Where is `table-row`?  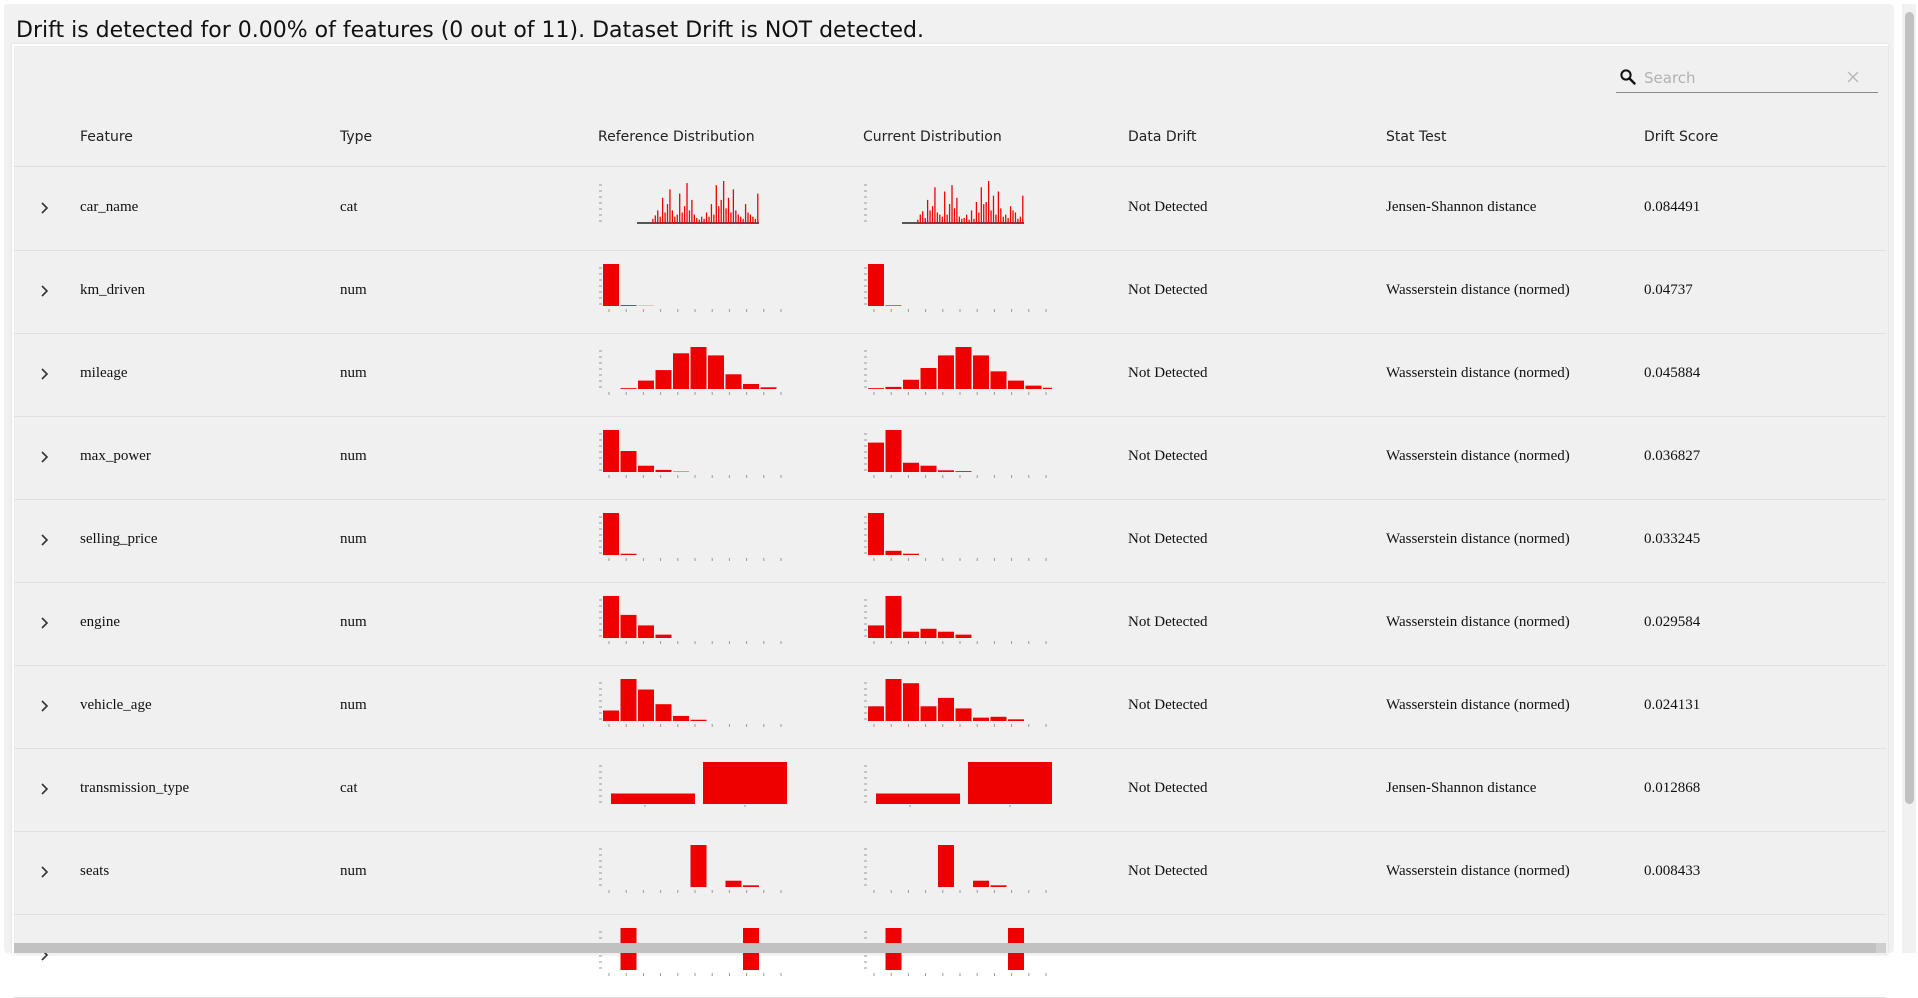 table-row is located at coordinates (950, 956).